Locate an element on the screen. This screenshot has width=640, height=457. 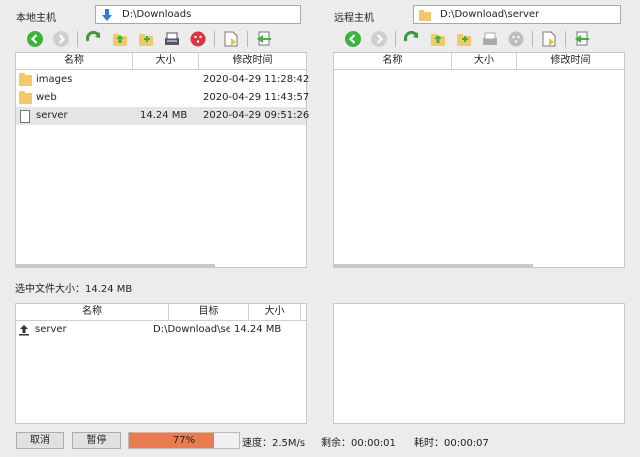
file-size: 14.24 MB is located at coordinates (164, 115).